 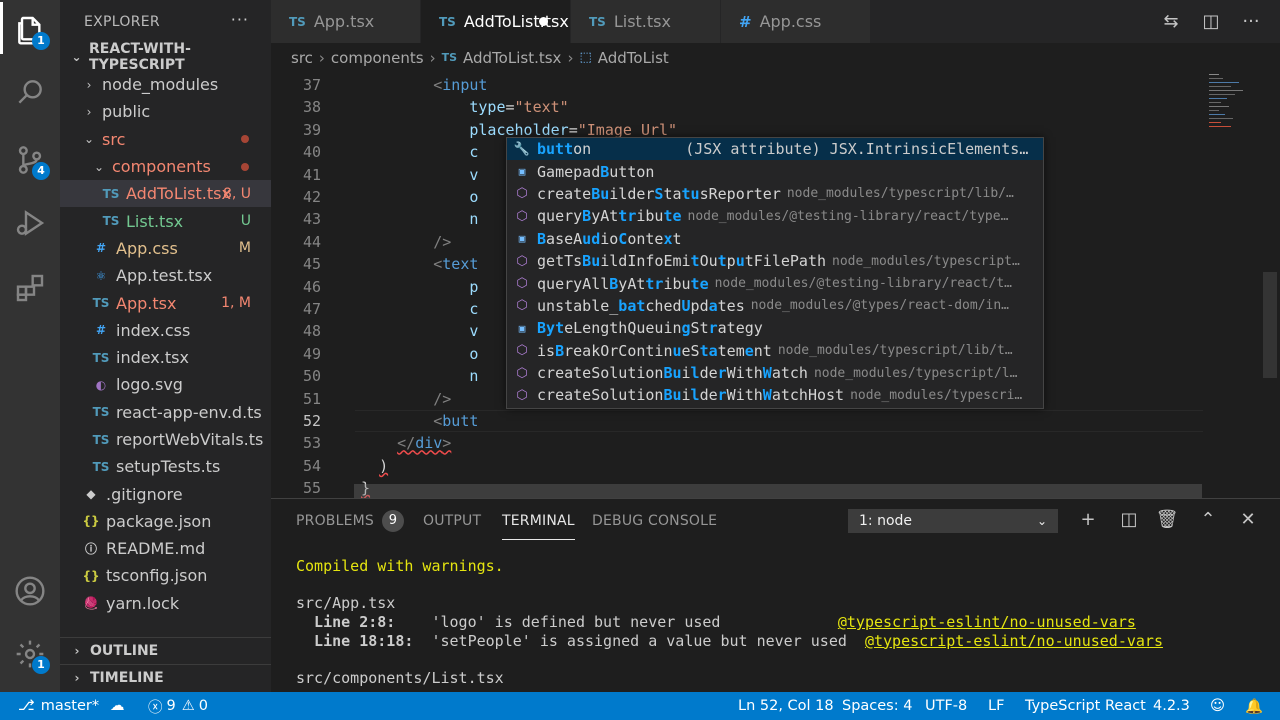 What do you see at coordinates (345, 603) in the screenshot?
I see `terminal-line: src/App.tsx` at bounding box center [345, 603].